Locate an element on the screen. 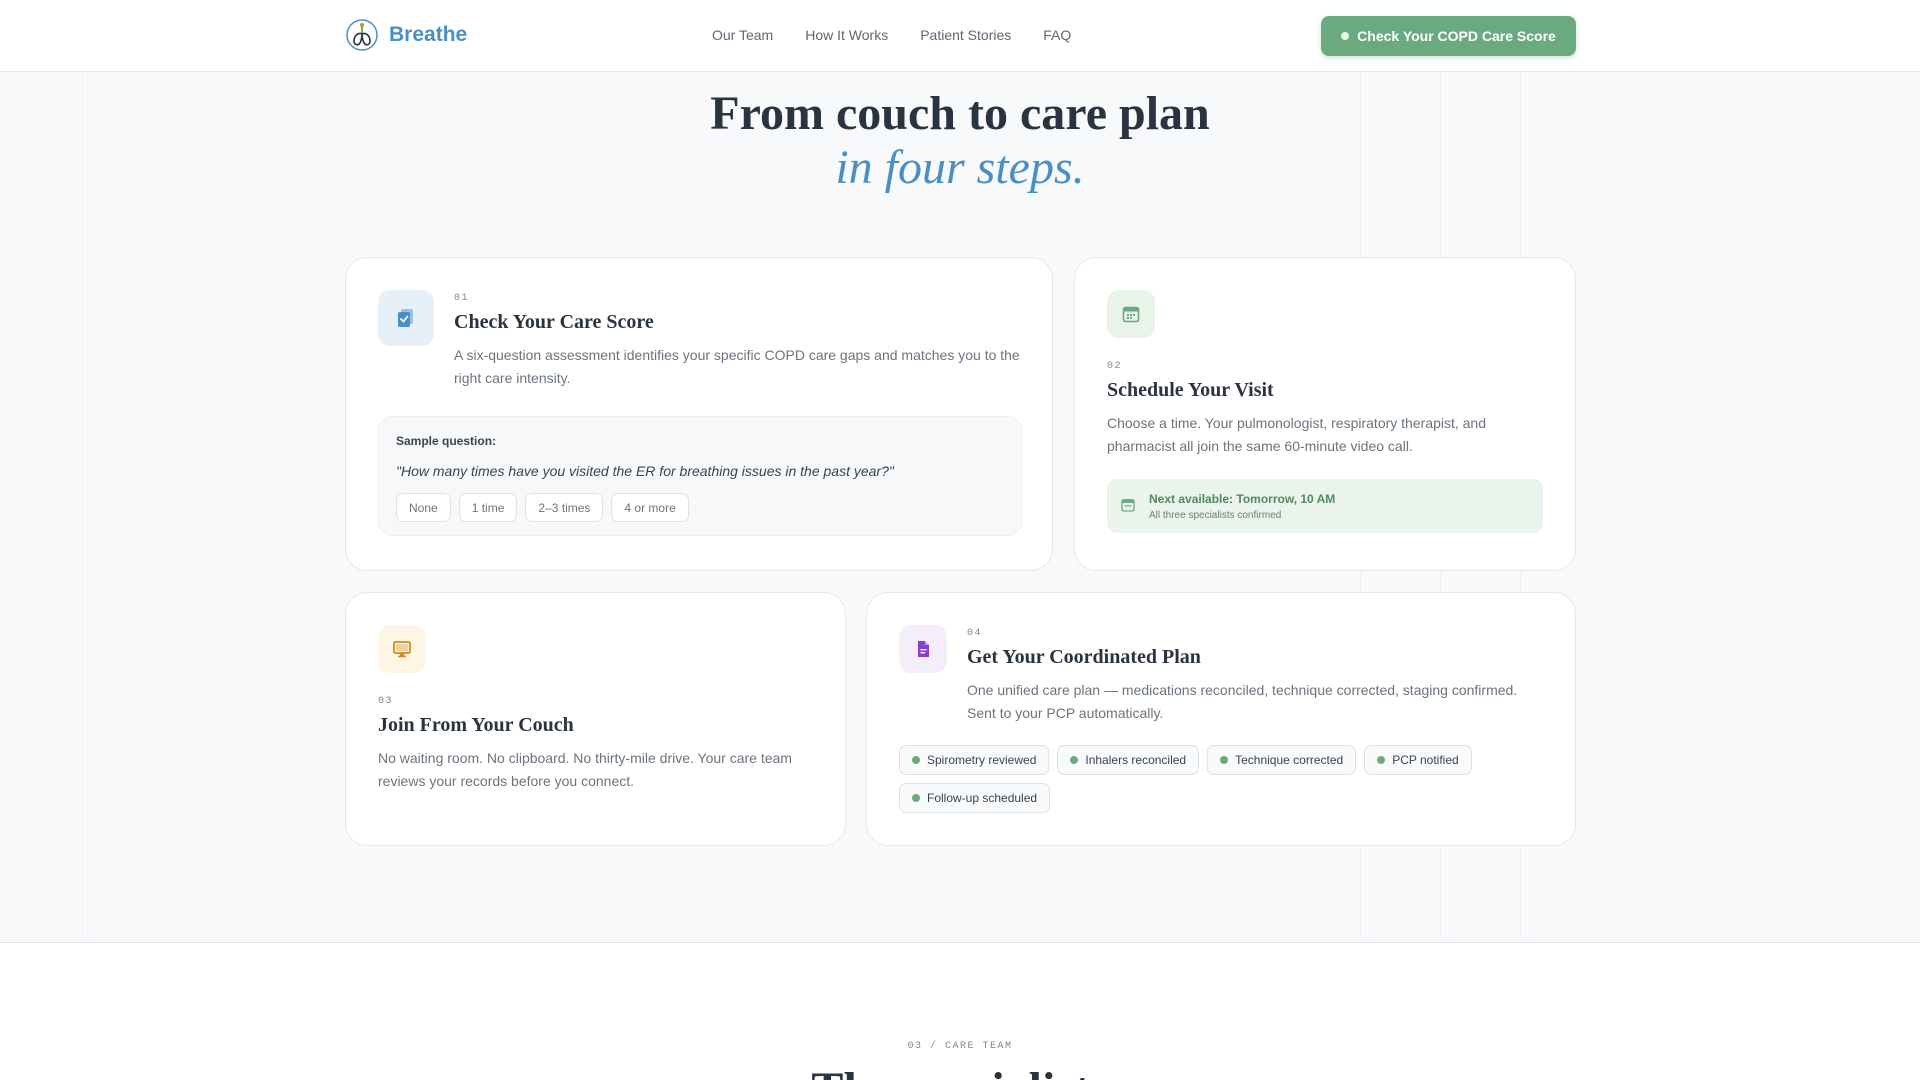 This screenshot has height=1080, width=1920. step-number: 01 is located at coordinates (462, 298).